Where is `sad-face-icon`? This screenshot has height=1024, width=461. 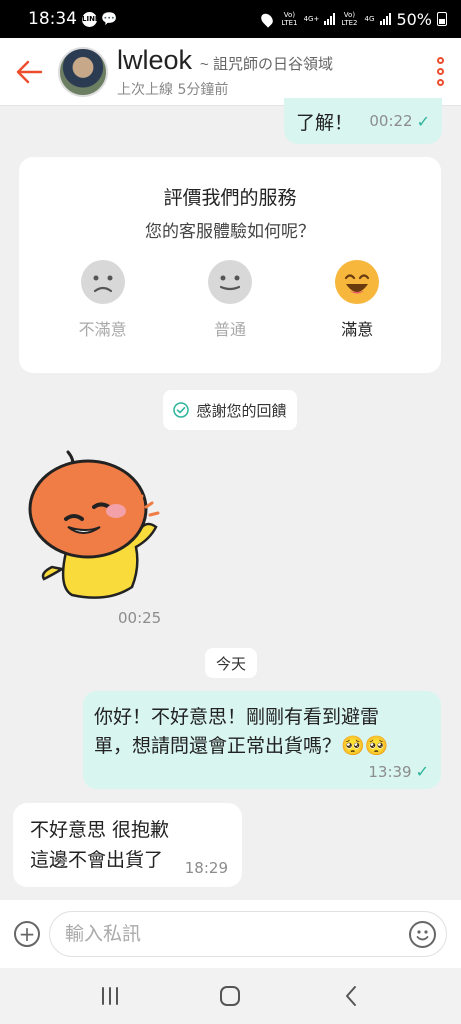
sad-face-icon is located at coordinates (102, 282).